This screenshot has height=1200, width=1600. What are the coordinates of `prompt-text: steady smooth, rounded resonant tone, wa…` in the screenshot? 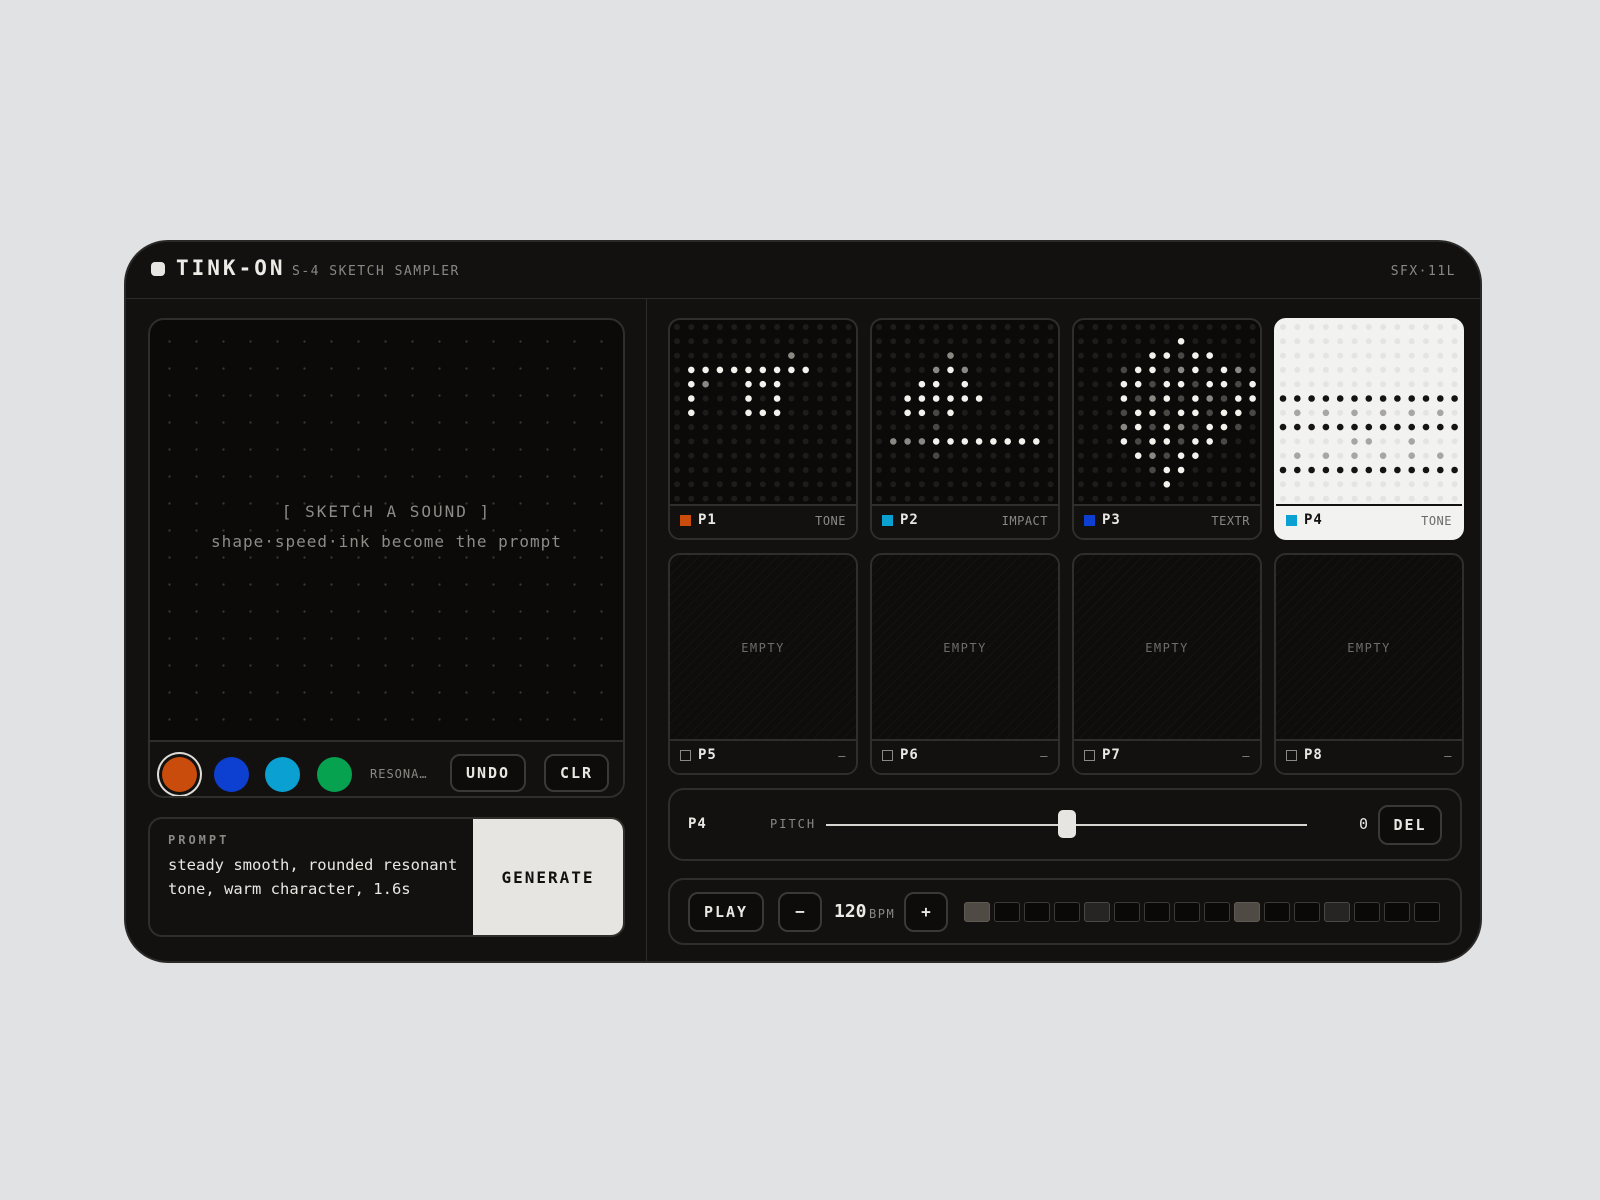 It's located at (313, 877).